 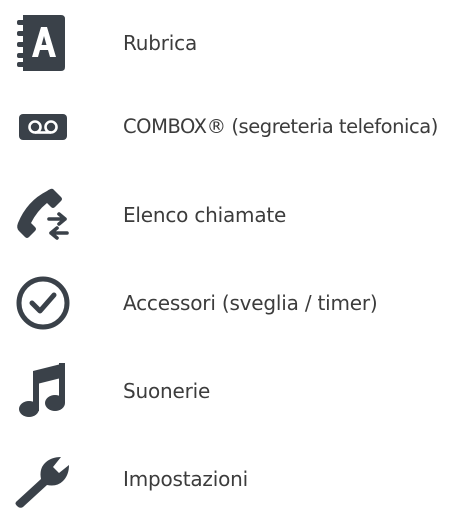 I want to click on menu-item-label: Rubrica, so click(x=160, y=43).